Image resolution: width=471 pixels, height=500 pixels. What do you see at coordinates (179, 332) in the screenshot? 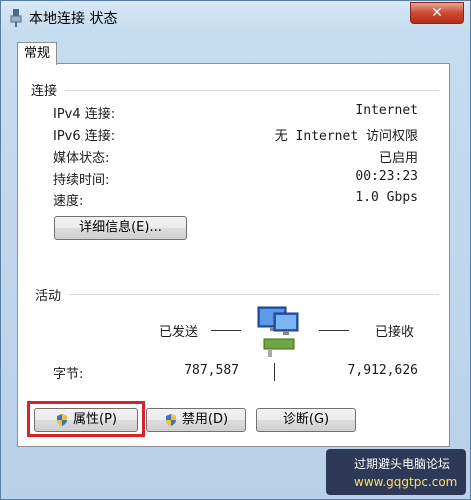
I see `sent-label: 已发送` at bounding box center [179, 332].